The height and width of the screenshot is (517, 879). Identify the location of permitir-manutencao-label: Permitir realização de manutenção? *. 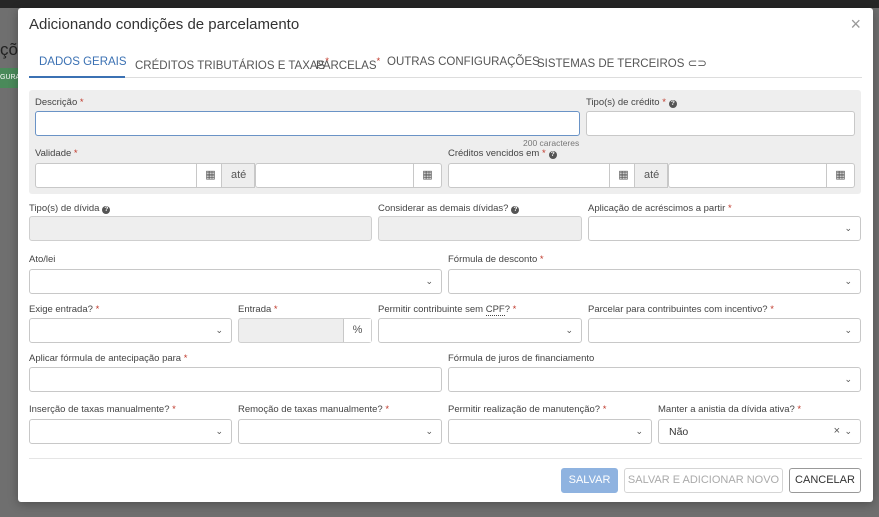
(527, 409).